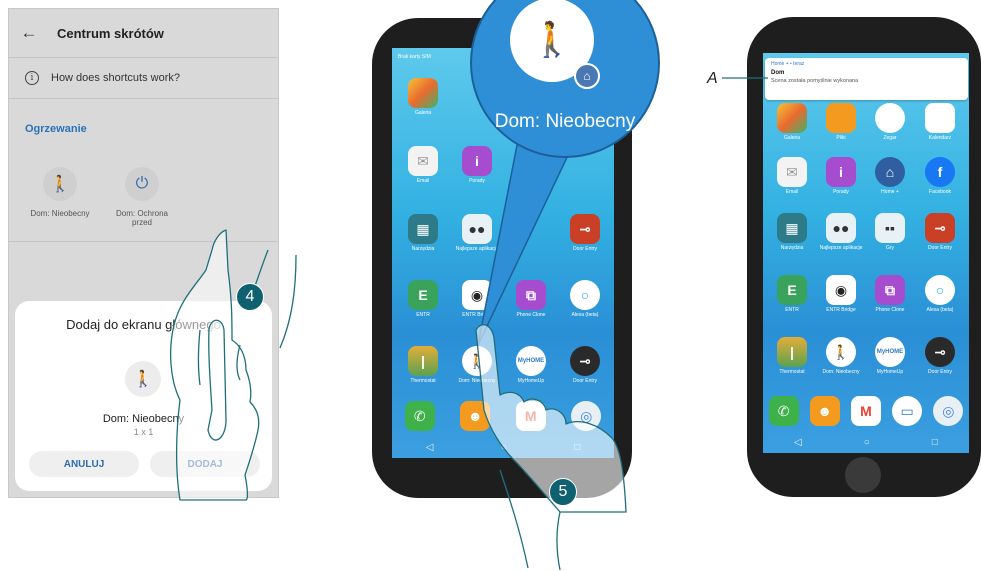 The height and width of the screenshot is (571, 981). I want to click on shortcut-dom-ochrona: ⏻ Dom: Ochrona przed, so click(142, 197).